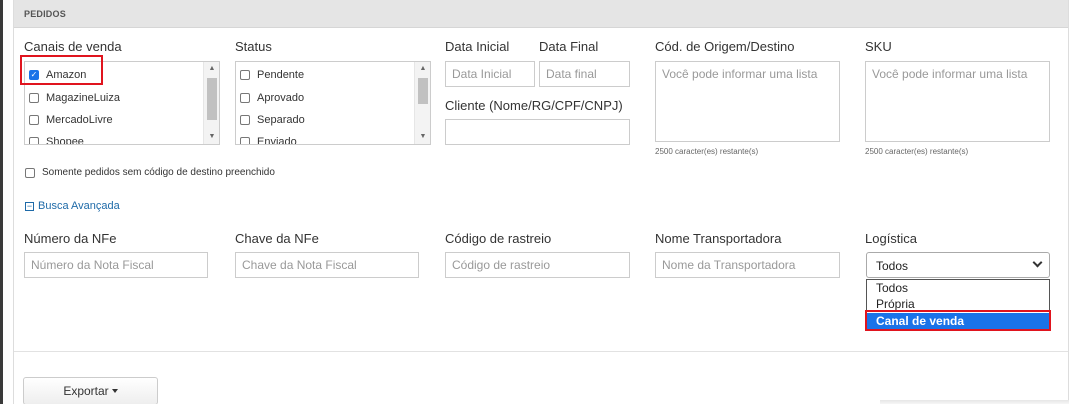 This screenshot has width=1069, height=404. Describe the element at coordinates (277, 238) in the screenshot. I see `chave-nfe-label: Chave da NFe` at that location.